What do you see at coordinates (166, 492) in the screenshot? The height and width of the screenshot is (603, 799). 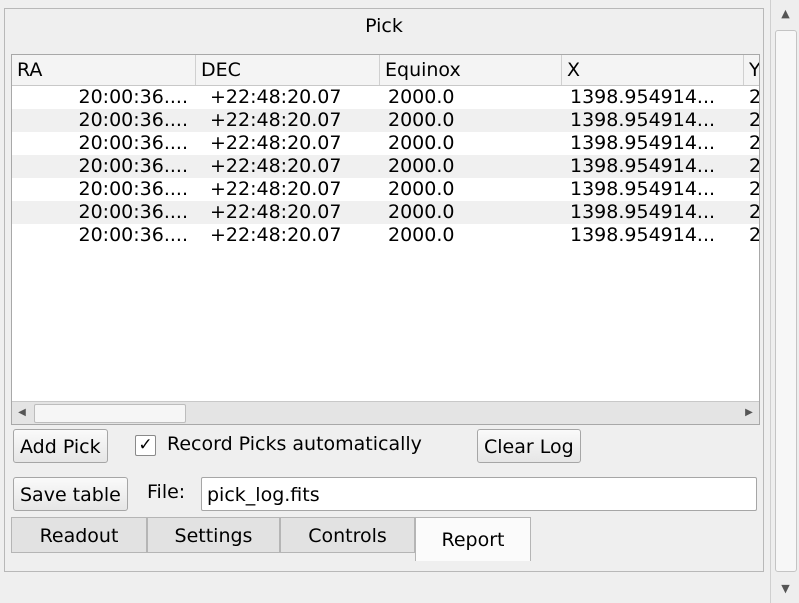 I see `file-label: File:` at bounding box center [166, 492].